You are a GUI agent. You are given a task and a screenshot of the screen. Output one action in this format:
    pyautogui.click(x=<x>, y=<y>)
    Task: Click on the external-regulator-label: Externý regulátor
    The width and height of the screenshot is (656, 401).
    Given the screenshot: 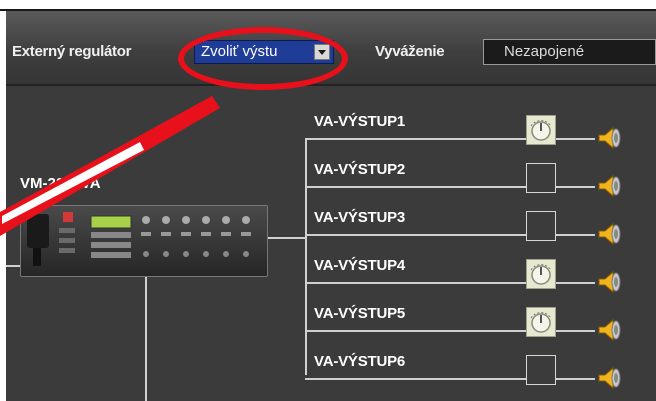 What is the action you would take?
    pyautogui.click(x=72, y=51)
    